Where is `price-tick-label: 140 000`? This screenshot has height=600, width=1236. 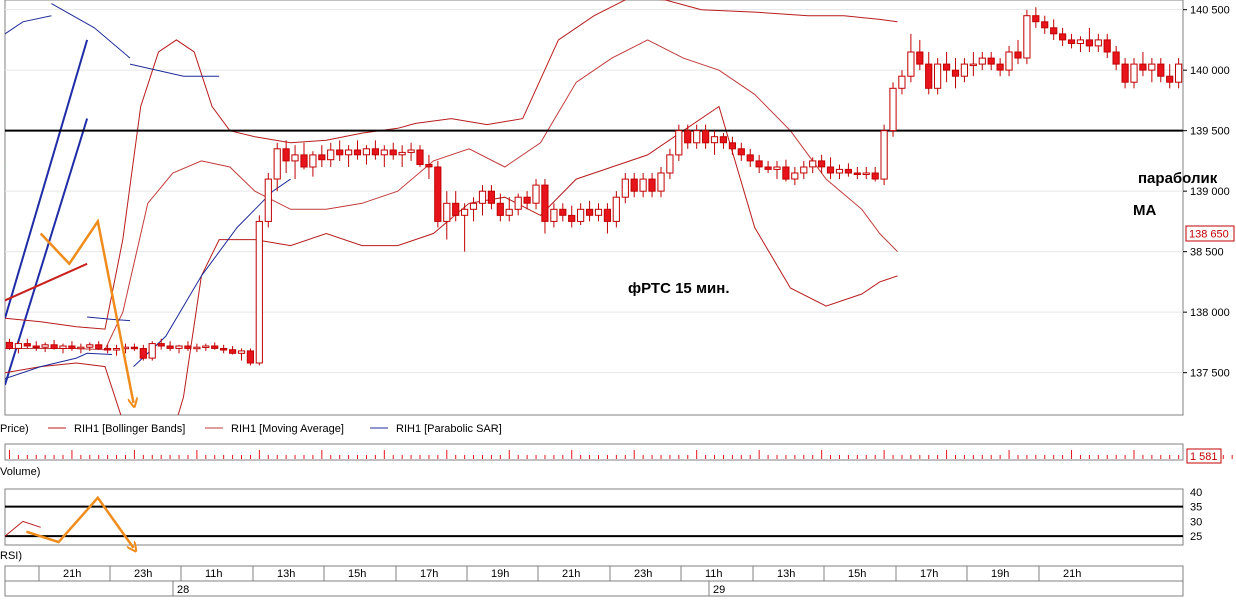 price-tick-label: 140 000 is located at coordinates (1210, 71).